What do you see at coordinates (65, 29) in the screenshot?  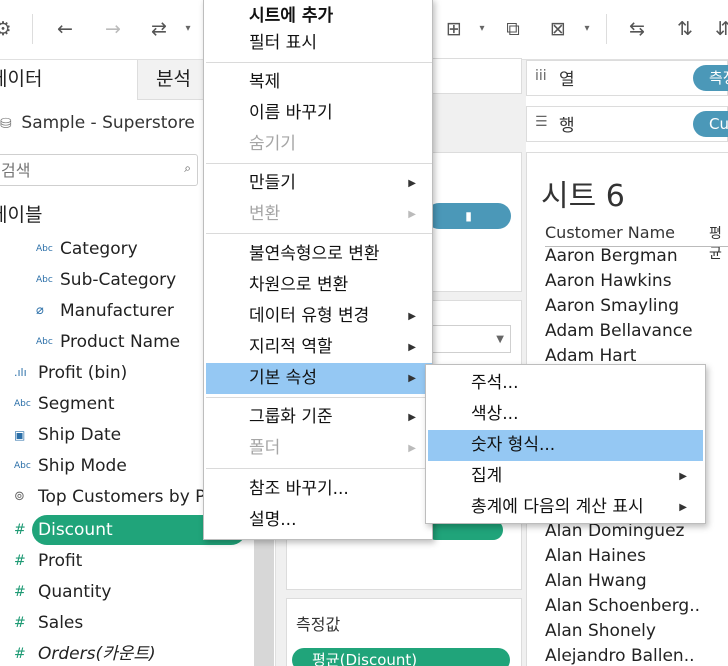 I see `undo-icon: ←` at bounding box center [65, 29].